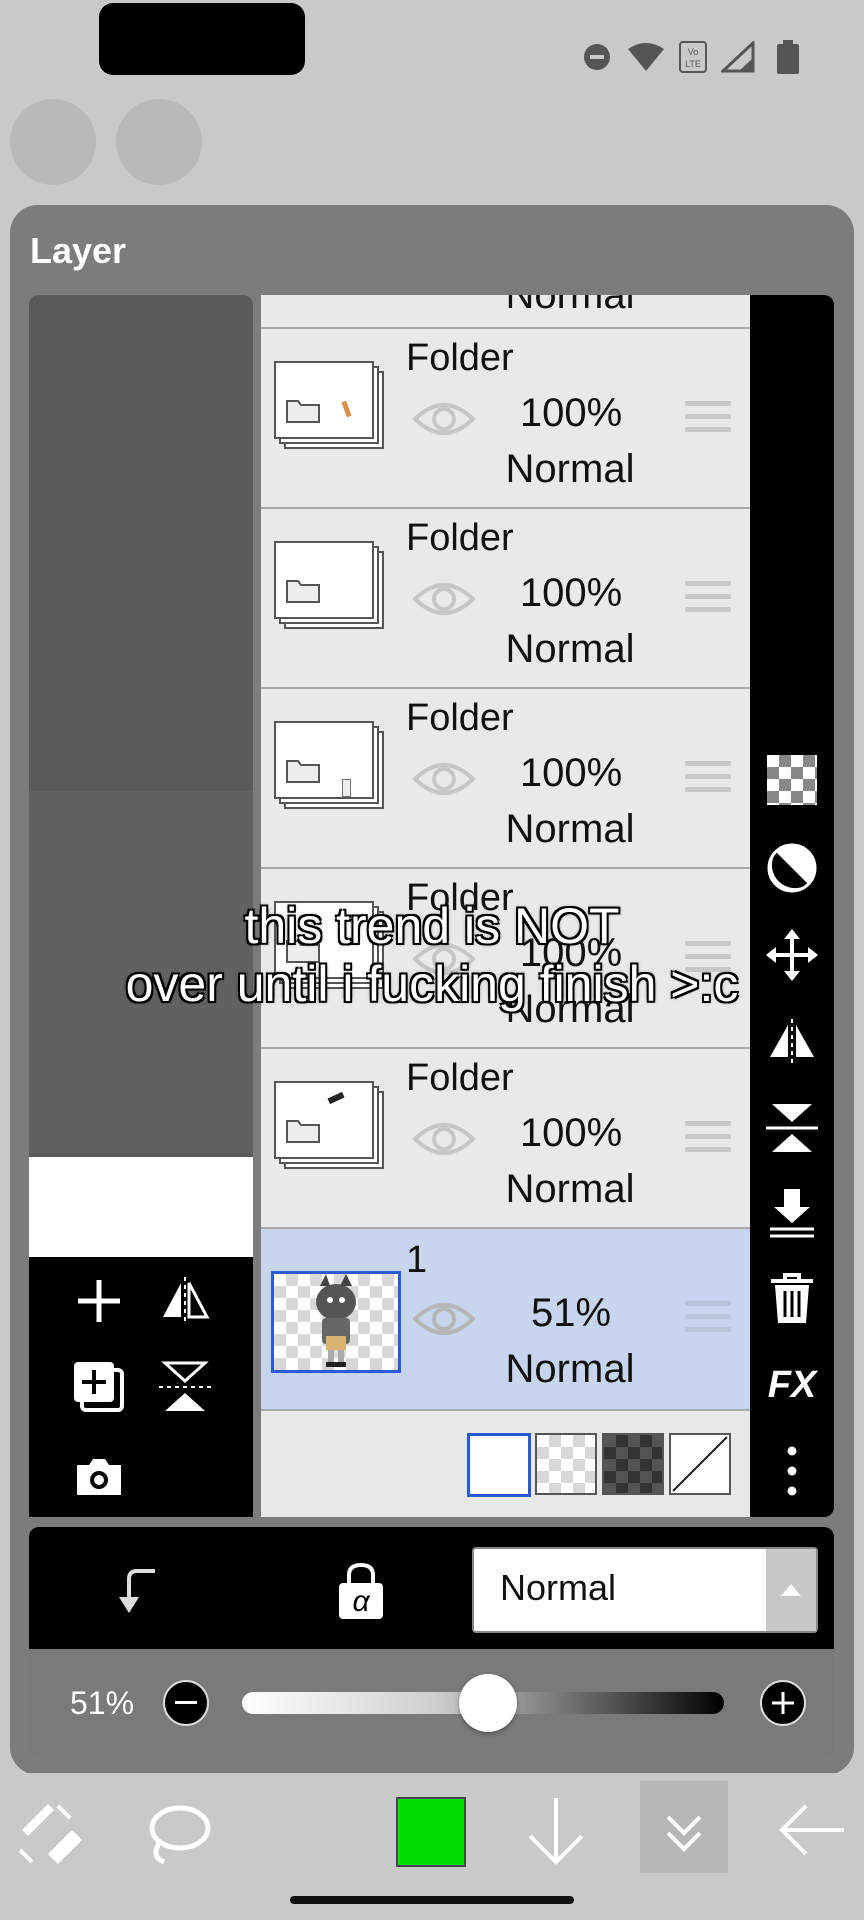  I want to click on layer-opacity: 51%, so click(571, 1313).